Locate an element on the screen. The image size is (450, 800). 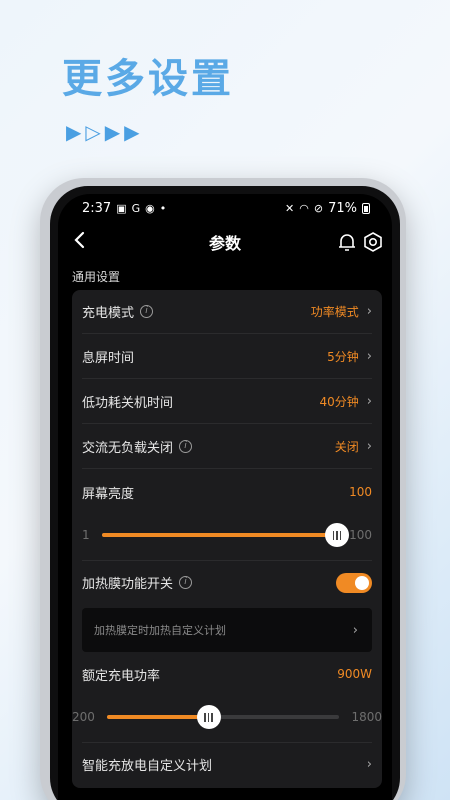
chevron-left-icon is located at coordinates (79, 240).